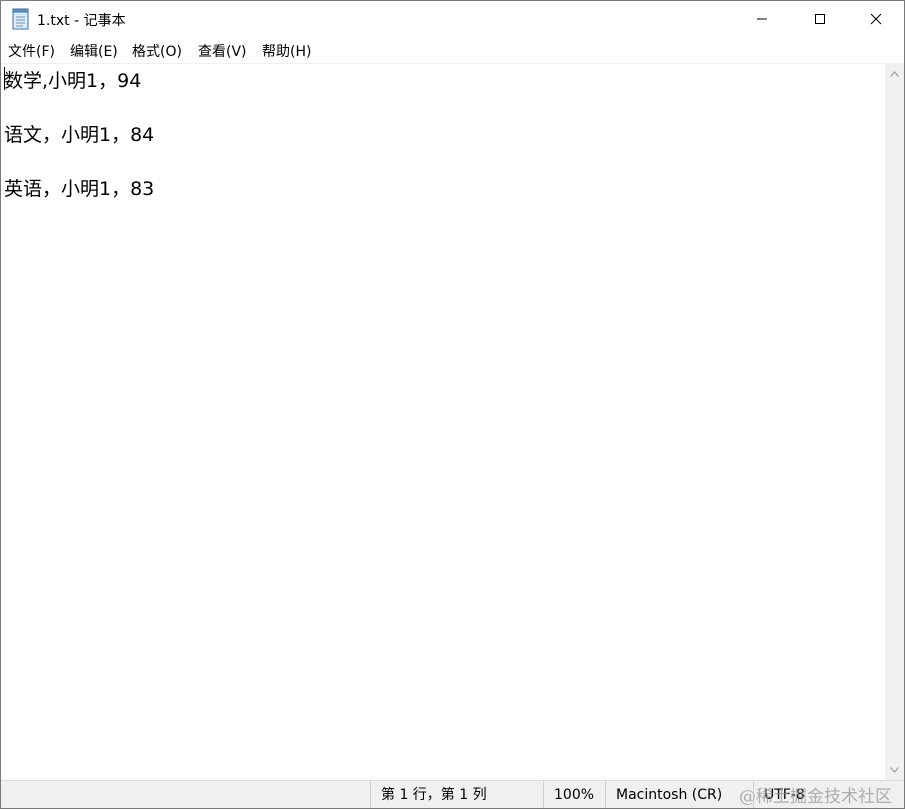 This screenshot has width=905, height=809. What do you see at coordinates (94, 51) in the screenshot?
I see `menu-edit: 编辑(E)` at bounding box center [94, 51].